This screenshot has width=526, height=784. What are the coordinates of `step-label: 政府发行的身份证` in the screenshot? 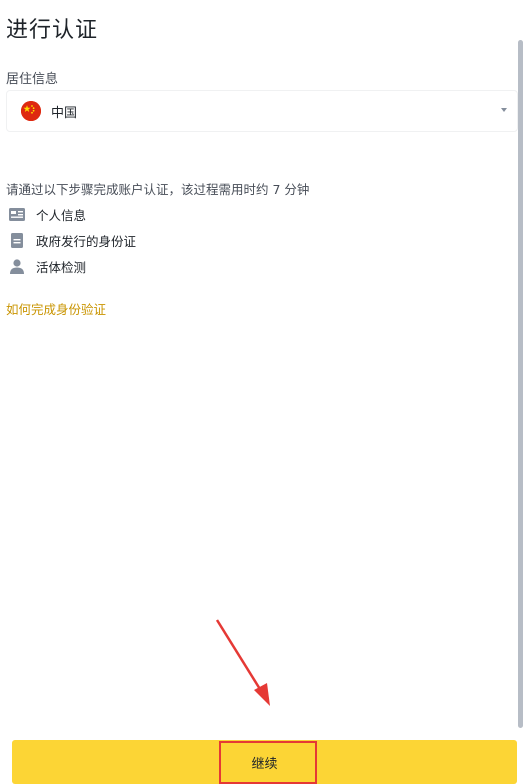 It's located at (86, 241).